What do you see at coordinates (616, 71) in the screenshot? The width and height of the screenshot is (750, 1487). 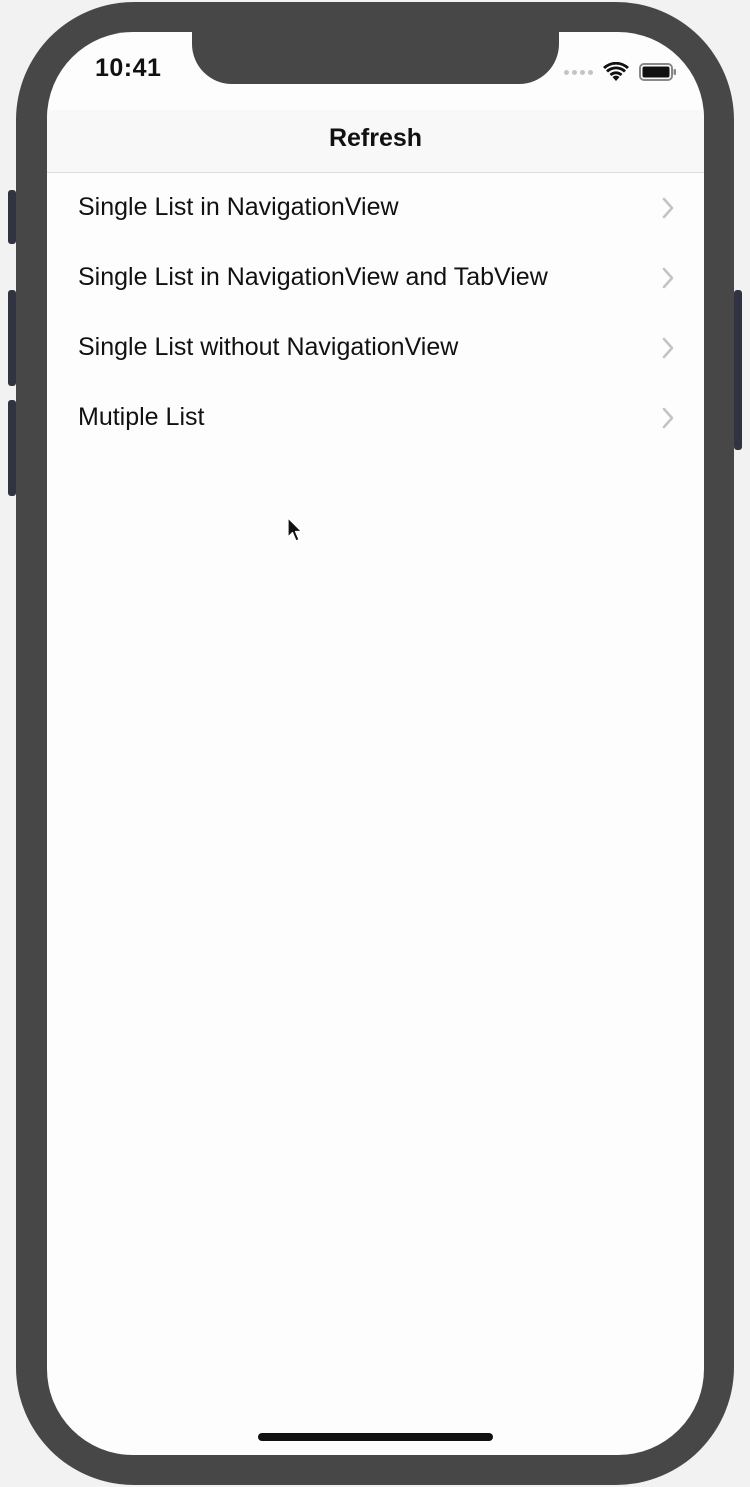 I see `wifi-icon` at bounding box center [616, 71].